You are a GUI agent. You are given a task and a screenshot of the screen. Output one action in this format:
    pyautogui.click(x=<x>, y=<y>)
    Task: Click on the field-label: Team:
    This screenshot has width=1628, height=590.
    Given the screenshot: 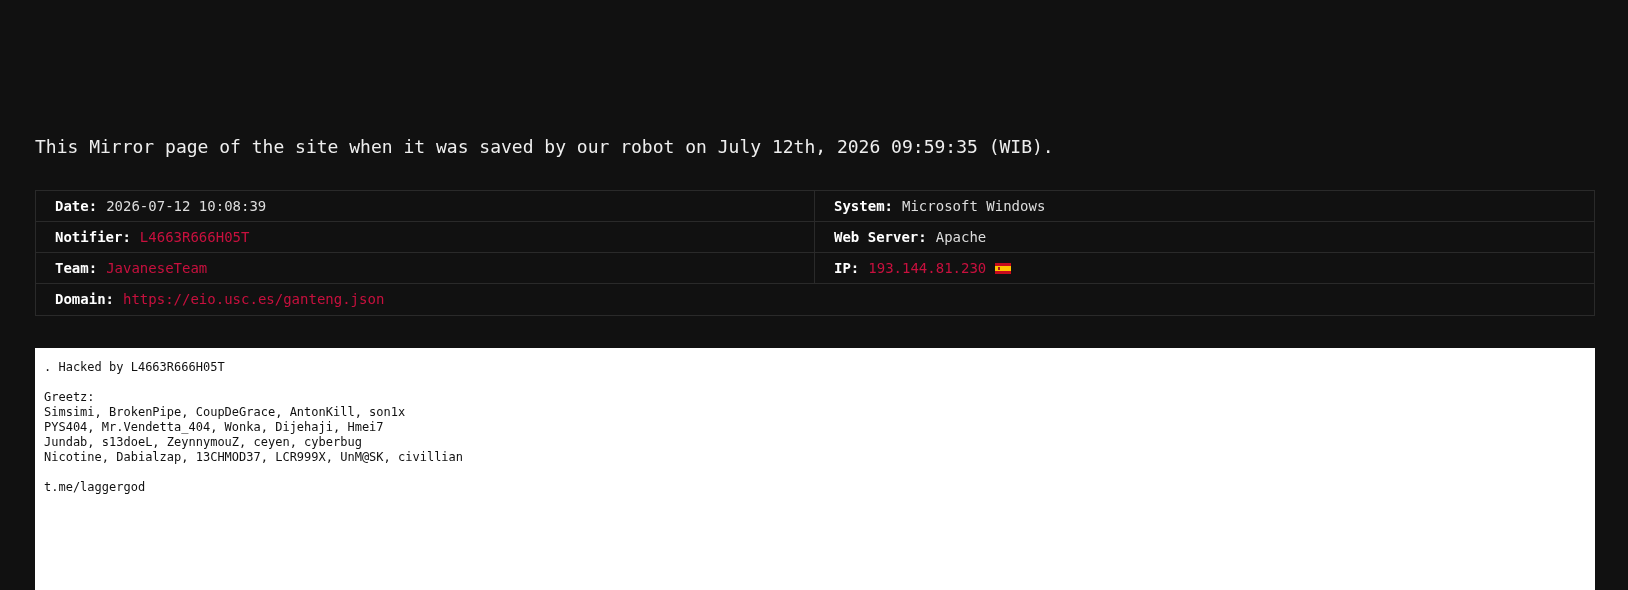 What is the action you would take?
    pyautogui.click(x=76, y=268)
    